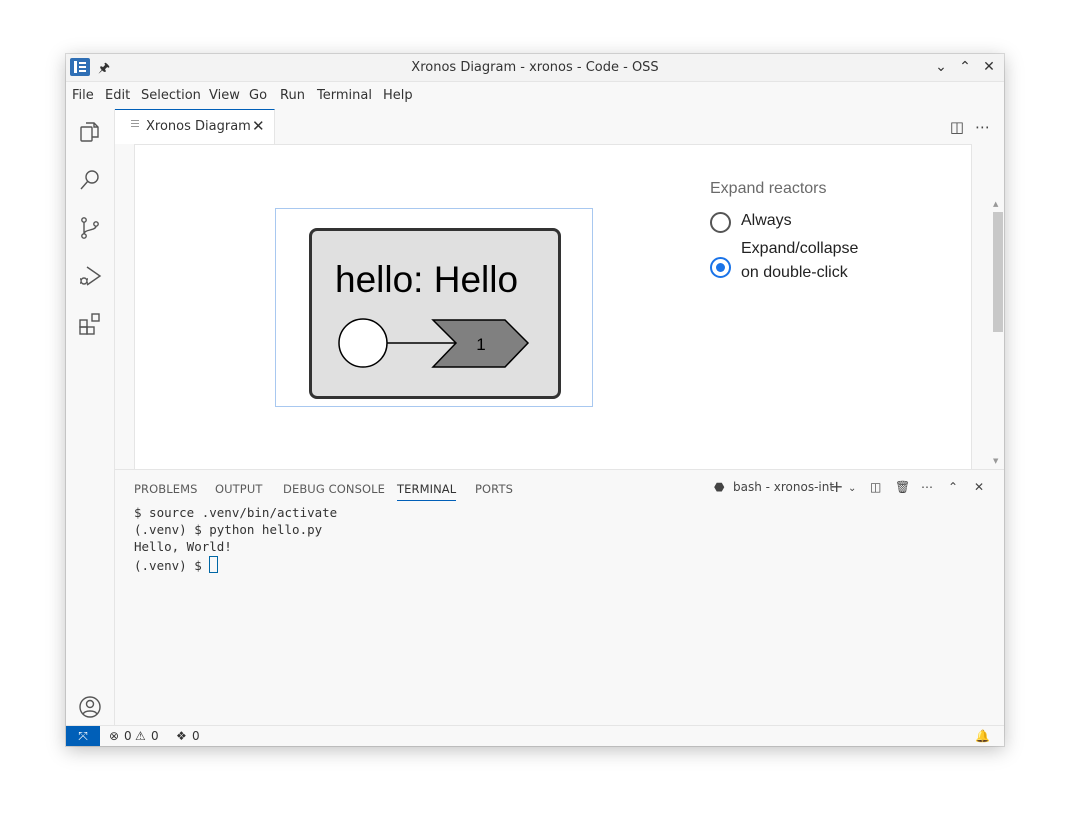  I want to click on ports-icon: ❖, so click(181, 736).